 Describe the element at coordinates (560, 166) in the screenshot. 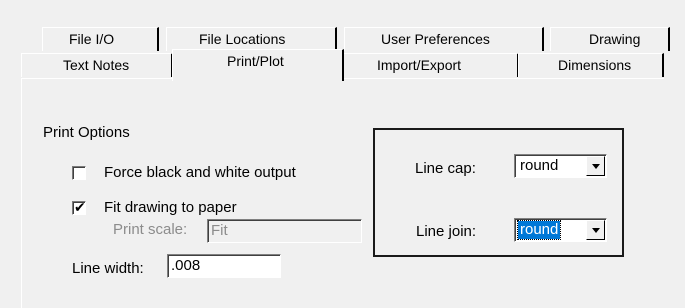

I see `line-cap-select: round` at that location.